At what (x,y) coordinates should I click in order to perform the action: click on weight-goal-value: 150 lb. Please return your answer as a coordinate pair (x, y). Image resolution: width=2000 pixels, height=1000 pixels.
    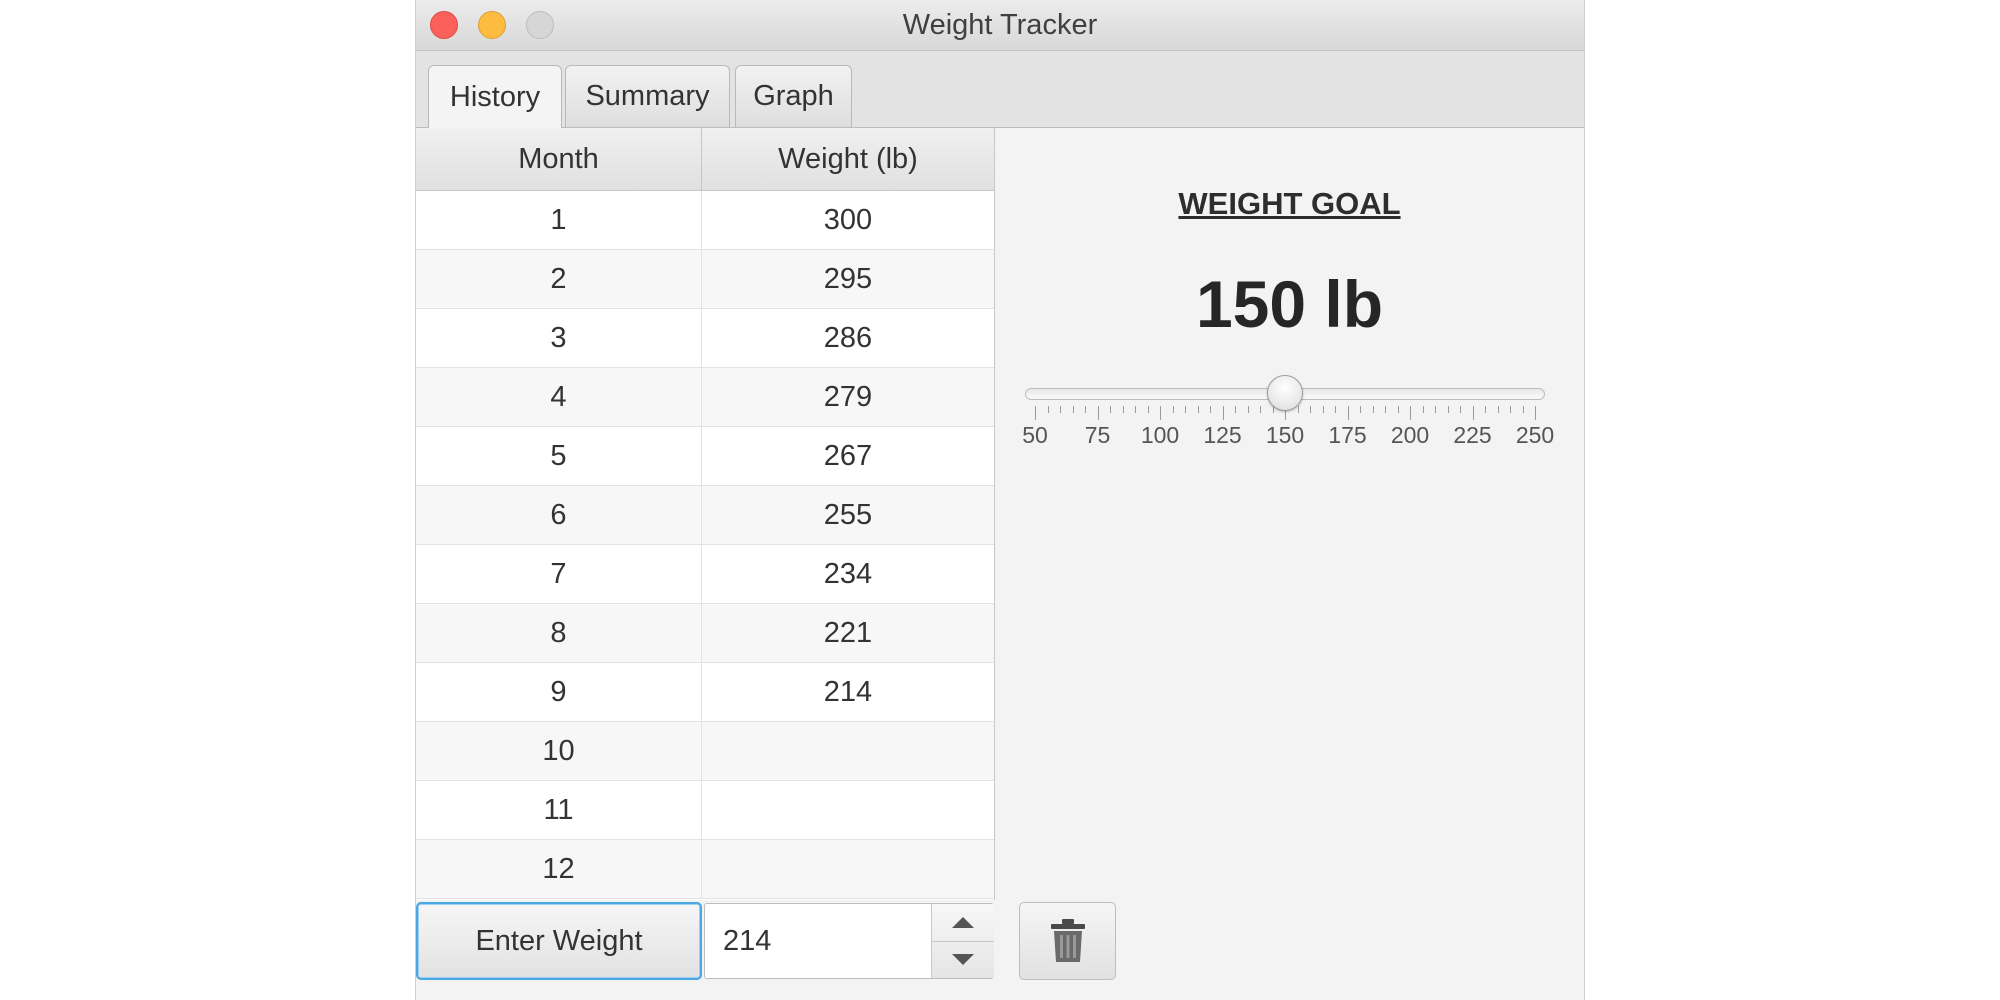
    Looking at the image, I should click on (1289, 304).